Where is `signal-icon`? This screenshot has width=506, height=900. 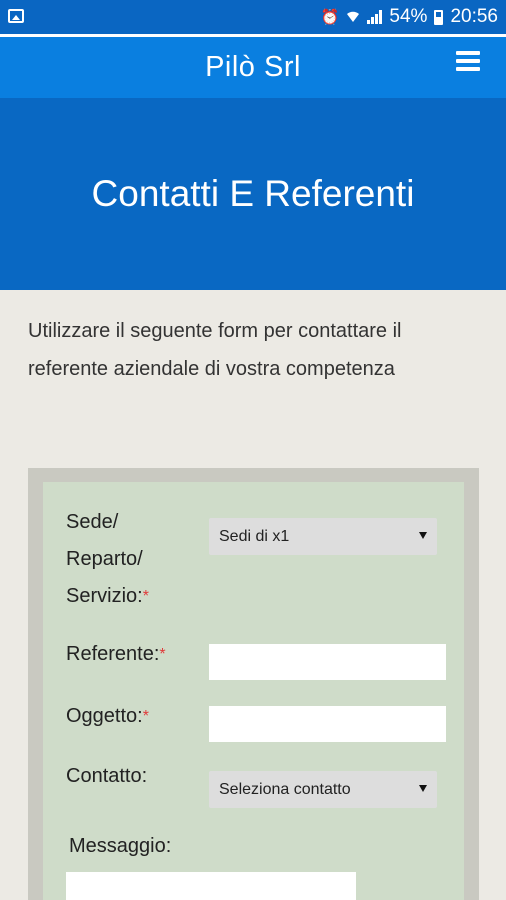 signal-icon is located at coordinates (375, 17).